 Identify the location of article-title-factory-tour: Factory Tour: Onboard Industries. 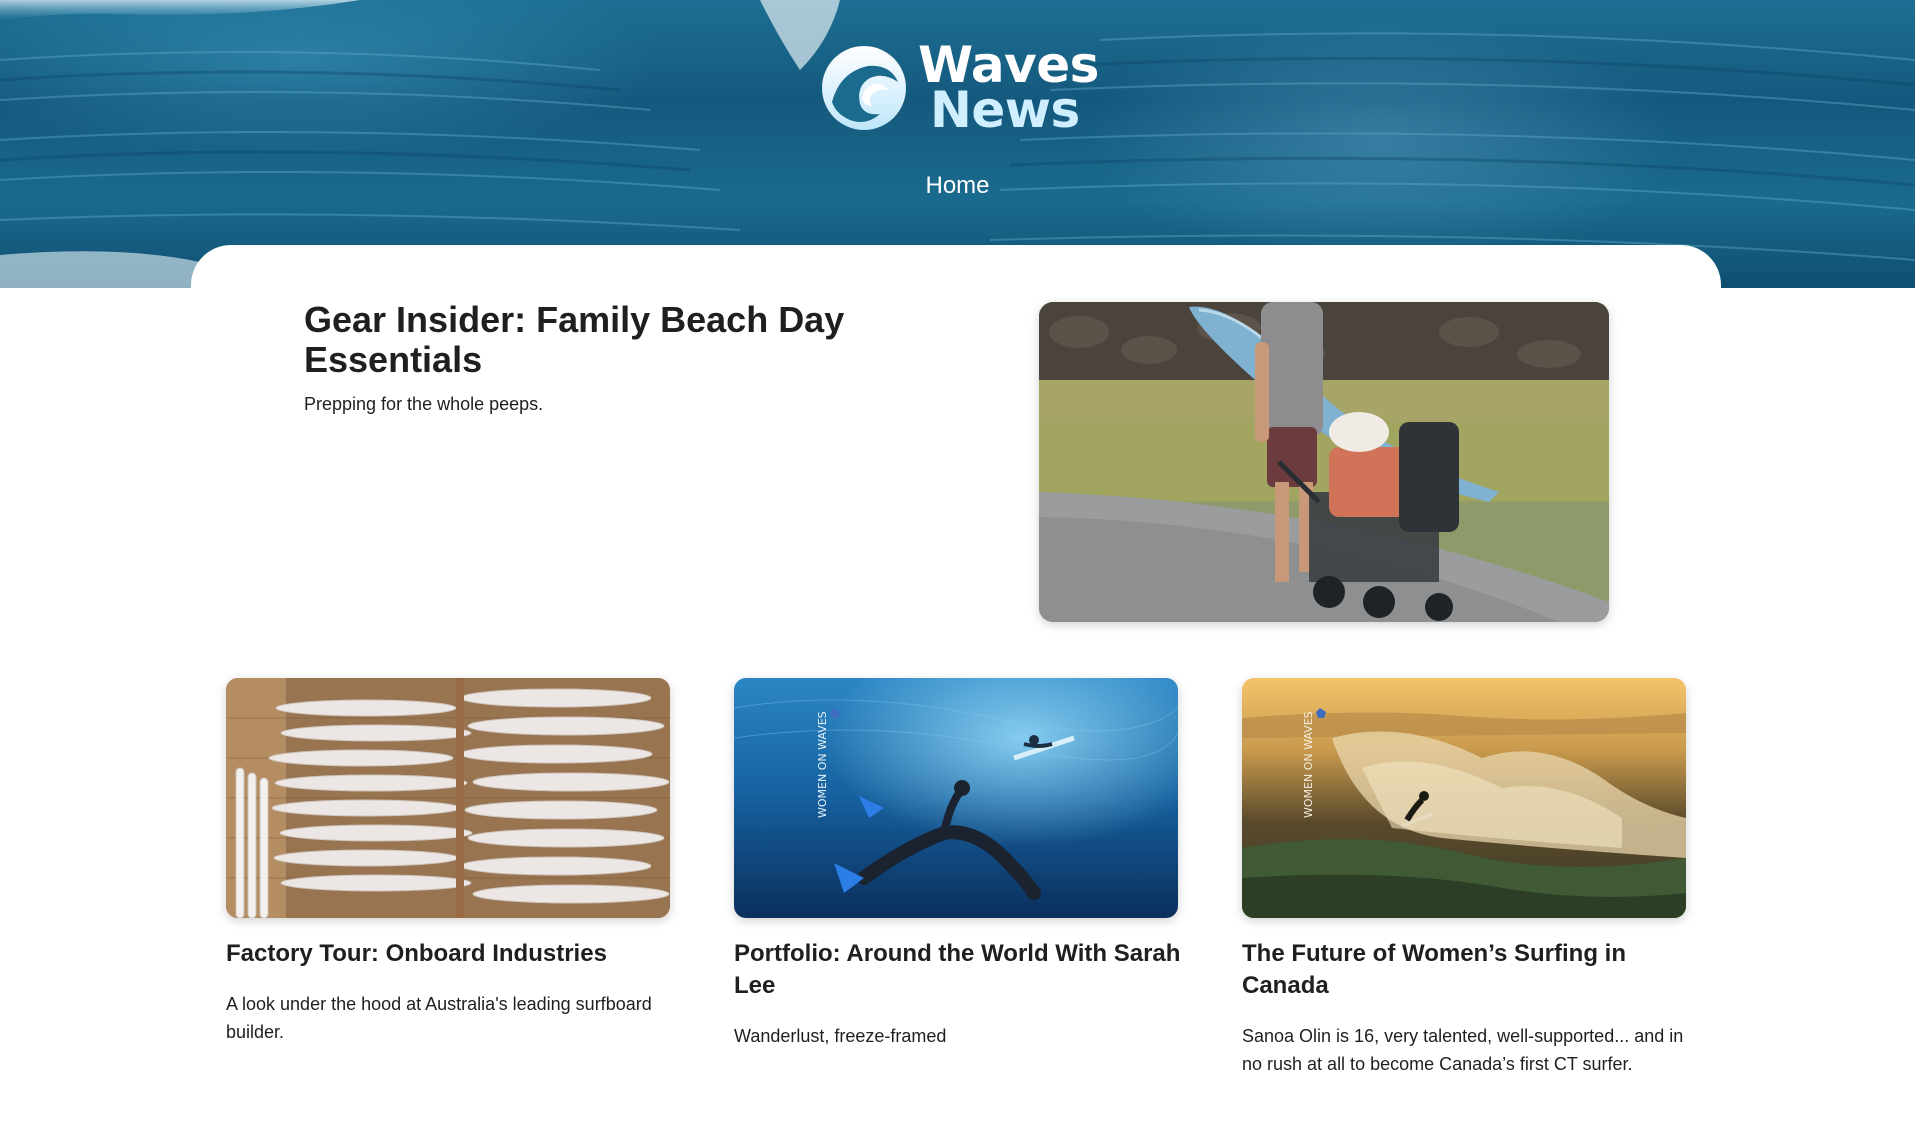
(451, 954).